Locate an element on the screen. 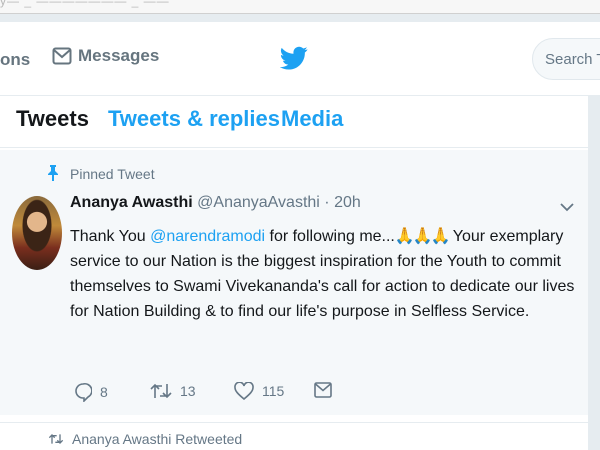 The width and height of the screenshot is (600, 450). reply-icon is located at coordinates (83, 392).